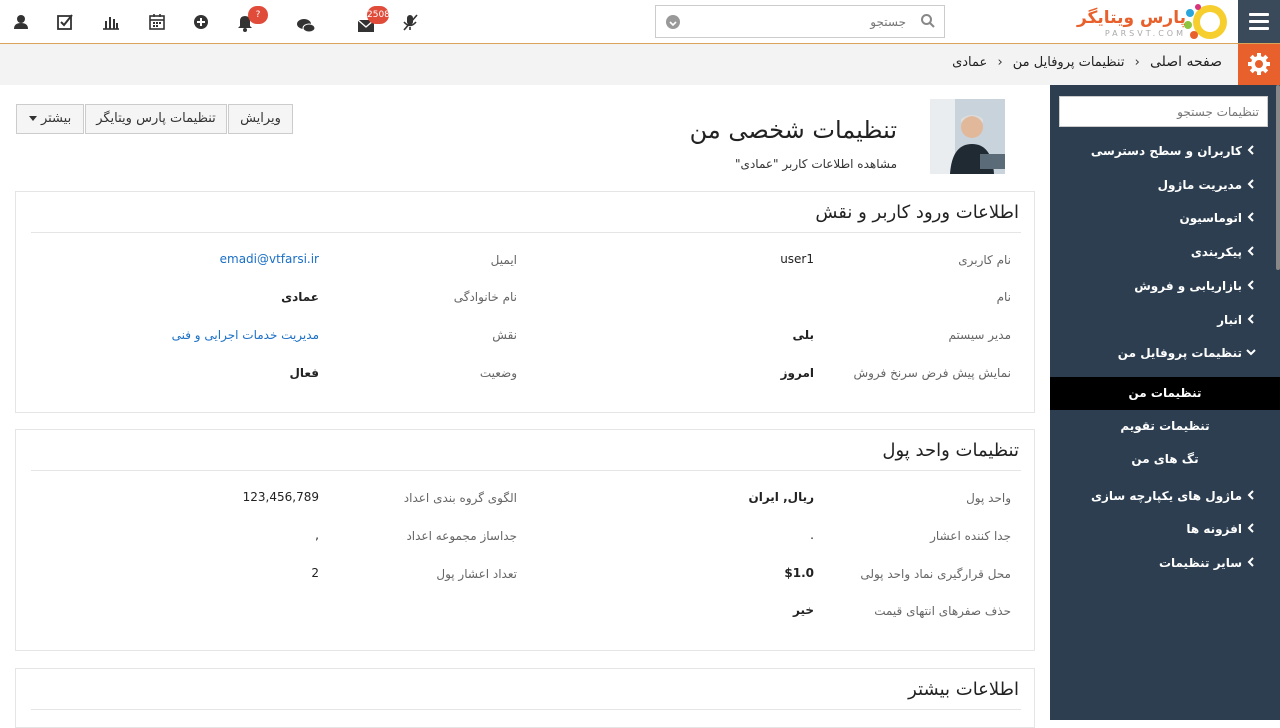  What do you see at coordinates (258, 15) in the screenshot?
I see `notification-badge: ?` at bounding box center [258, 15].